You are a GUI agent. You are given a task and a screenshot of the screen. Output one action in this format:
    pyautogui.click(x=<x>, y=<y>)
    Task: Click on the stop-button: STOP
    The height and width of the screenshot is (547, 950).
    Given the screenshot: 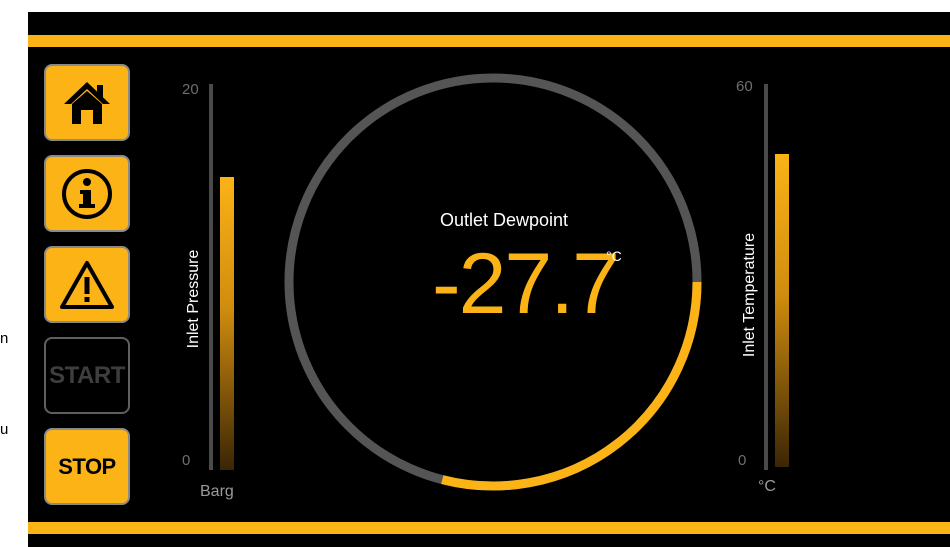 What is the action you would take?
    pyautogui.click(x=87, y=466)
    